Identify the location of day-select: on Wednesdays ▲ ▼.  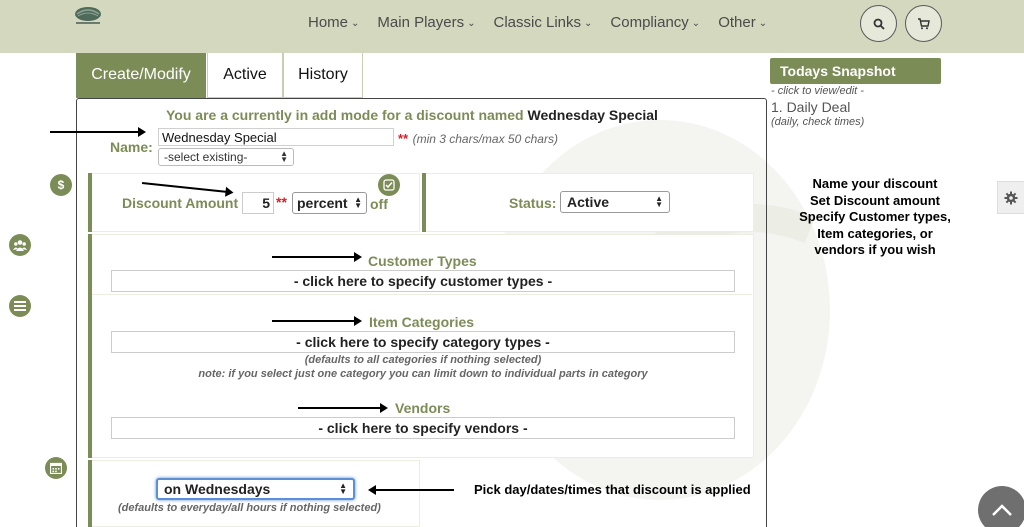
(255, 489).